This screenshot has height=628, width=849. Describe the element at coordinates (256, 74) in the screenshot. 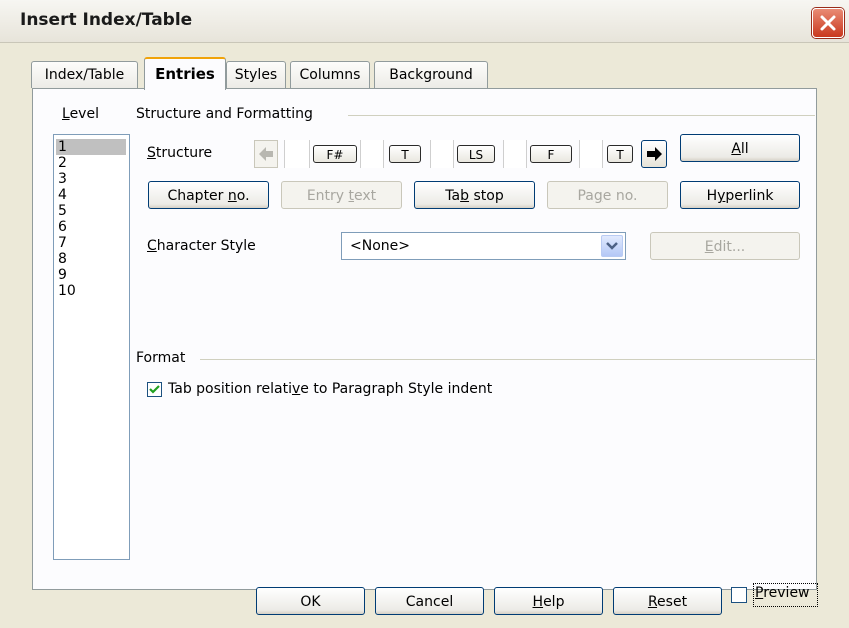

I see `tab-styles: Styles` at that location.